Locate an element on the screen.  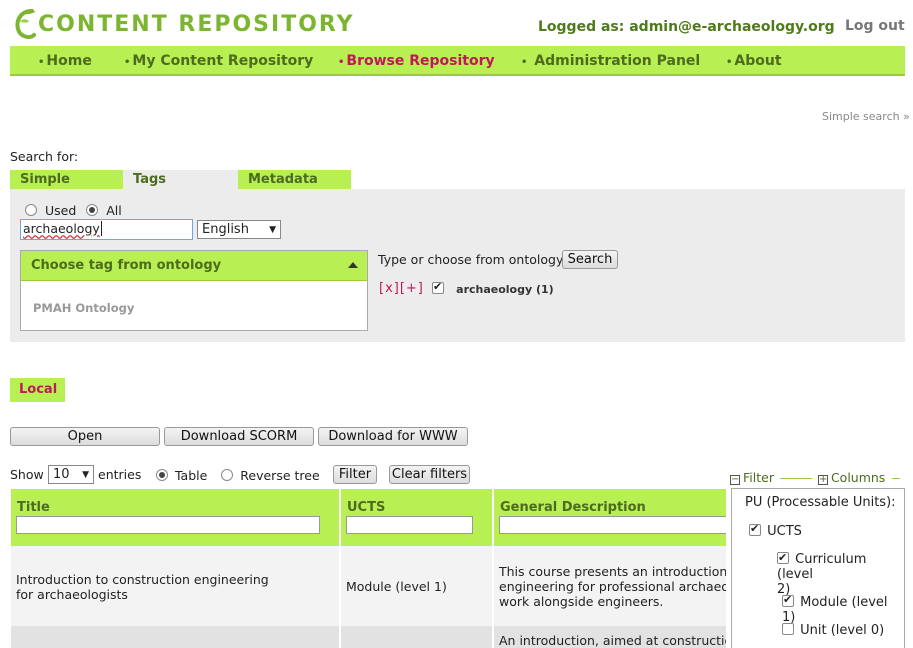
filter-curriculum: Curriculum (level 2) is located at coordinates (840, 573).